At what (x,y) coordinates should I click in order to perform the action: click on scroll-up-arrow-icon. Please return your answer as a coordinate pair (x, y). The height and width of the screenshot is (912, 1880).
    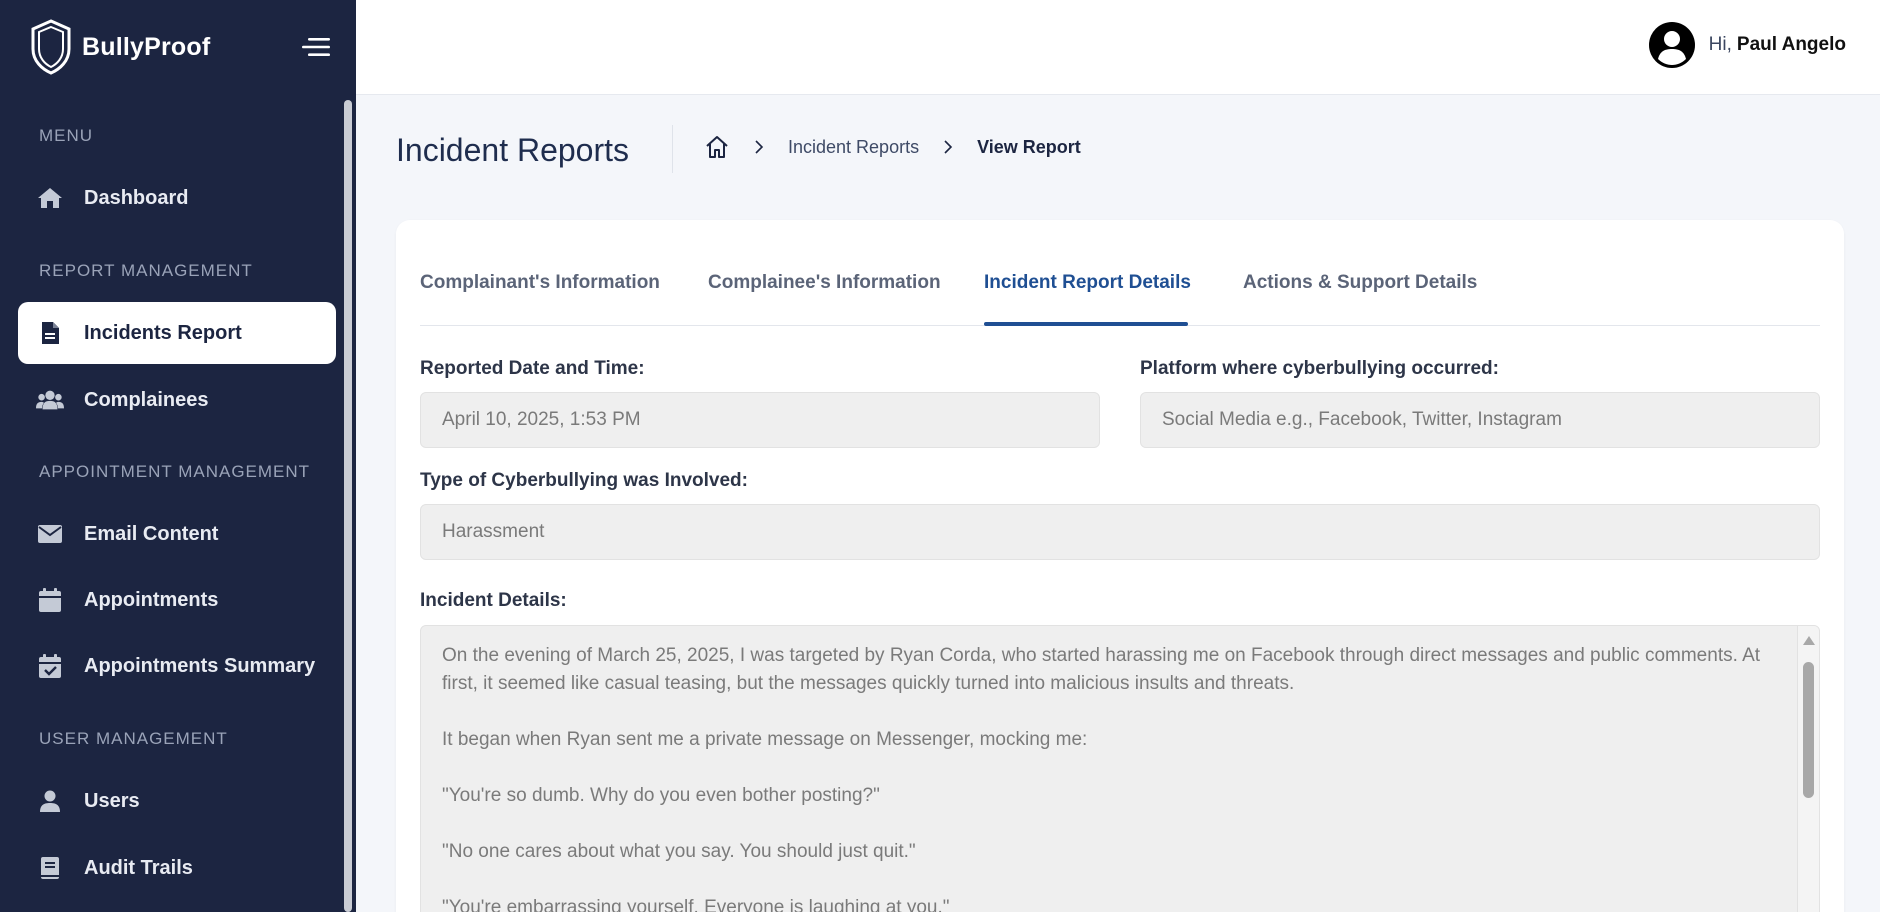
    Looking at the image, I should click on (1809, 640).